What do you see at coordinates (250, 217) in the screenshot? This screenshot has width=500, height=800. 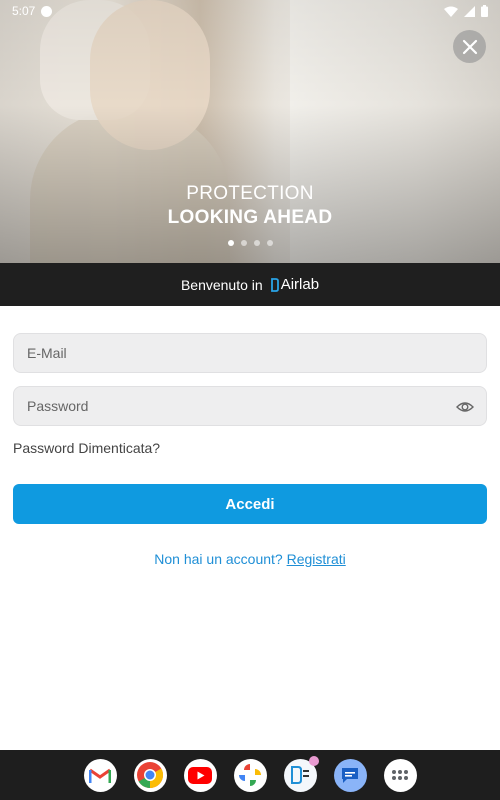 I see `hero-title-line2: LOOKING AHEAD` at bounding box center [250, 217].